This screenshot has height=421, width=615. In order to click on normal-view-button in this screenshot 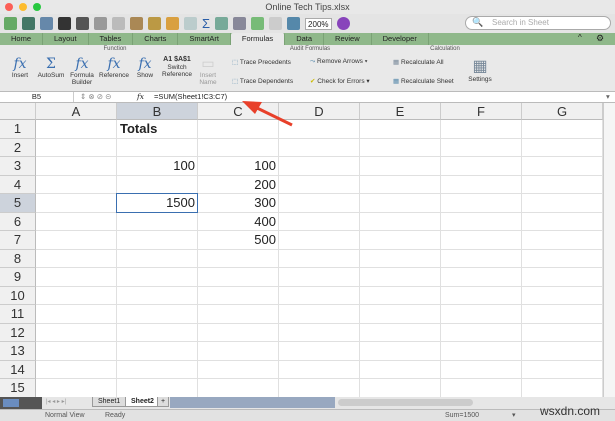, I will do `click(21, 403)`.